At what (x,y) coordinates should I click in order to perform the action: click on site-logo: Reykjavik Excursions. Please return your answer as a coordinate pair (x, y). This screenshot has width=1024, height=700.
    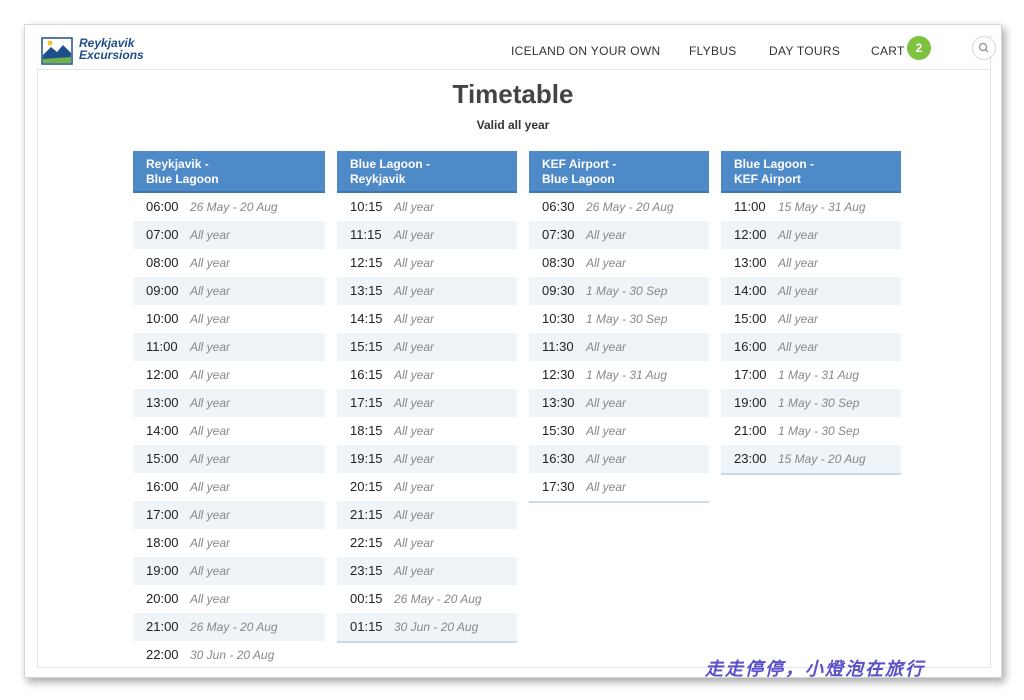
    Looking at the image, I should click on (96, 51).